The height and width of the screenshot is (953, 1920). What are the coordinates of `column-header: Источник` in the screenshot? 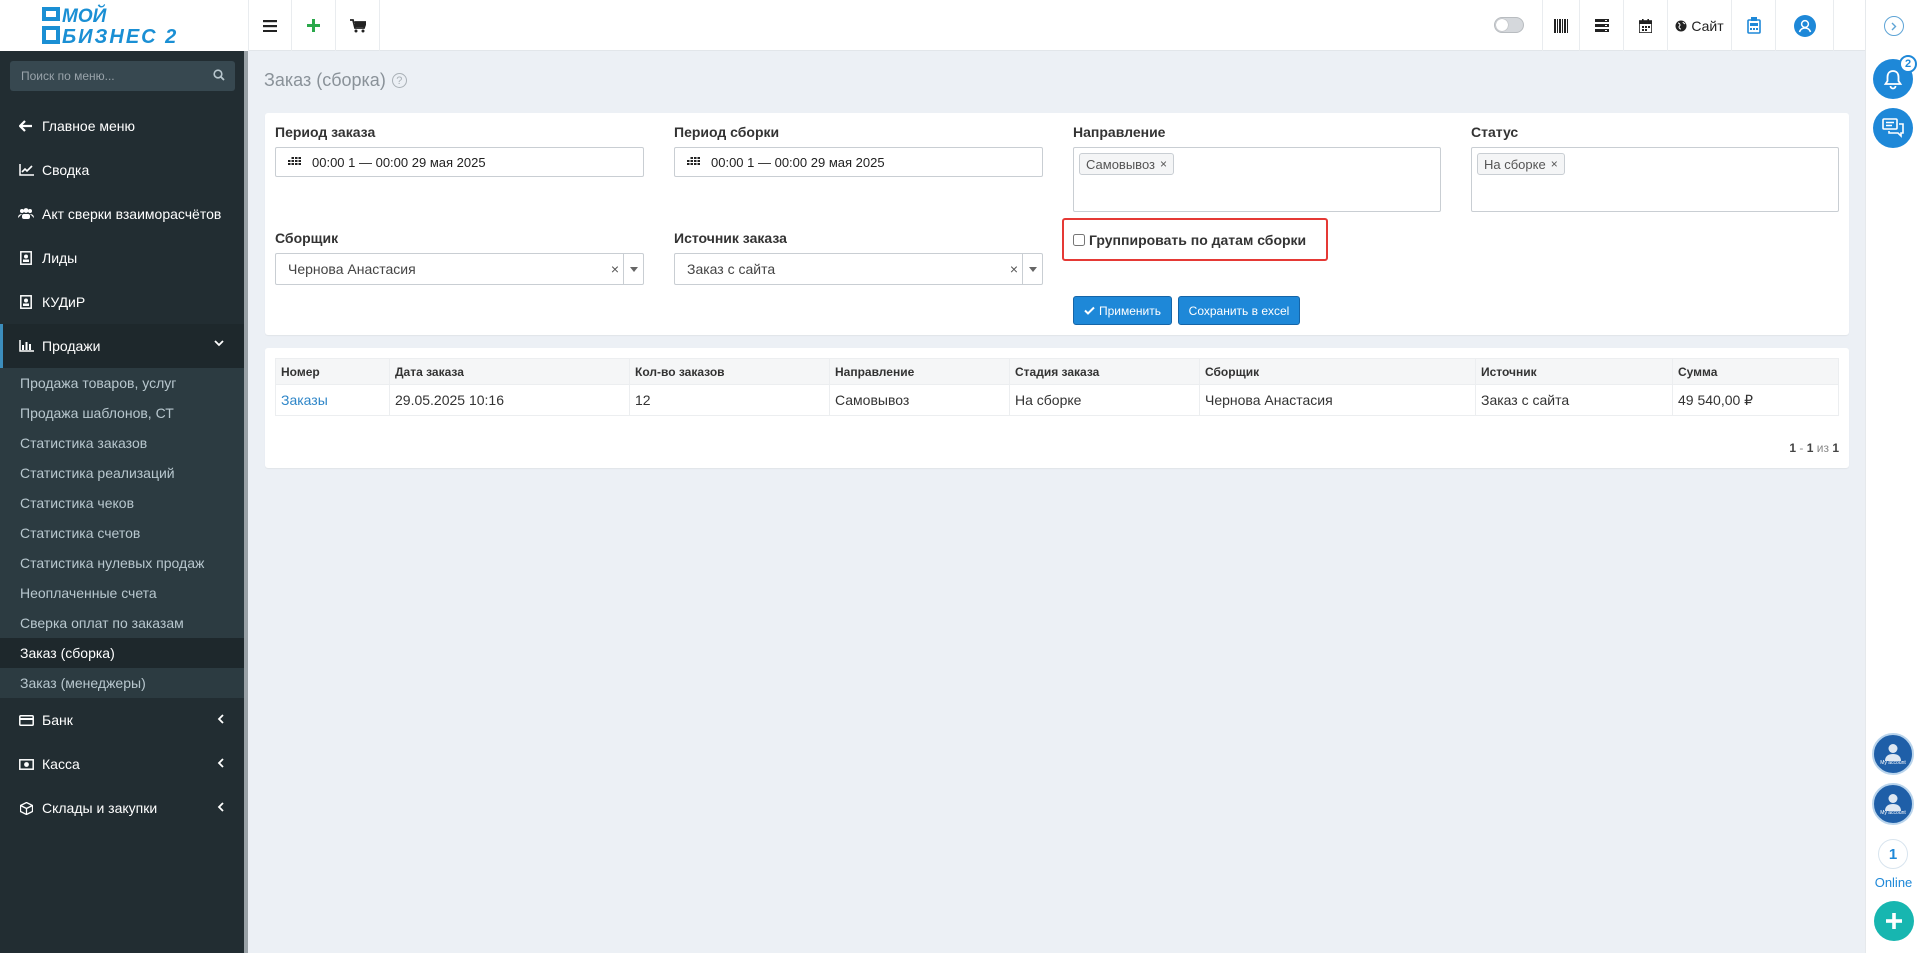 It's located at (1574, 371).